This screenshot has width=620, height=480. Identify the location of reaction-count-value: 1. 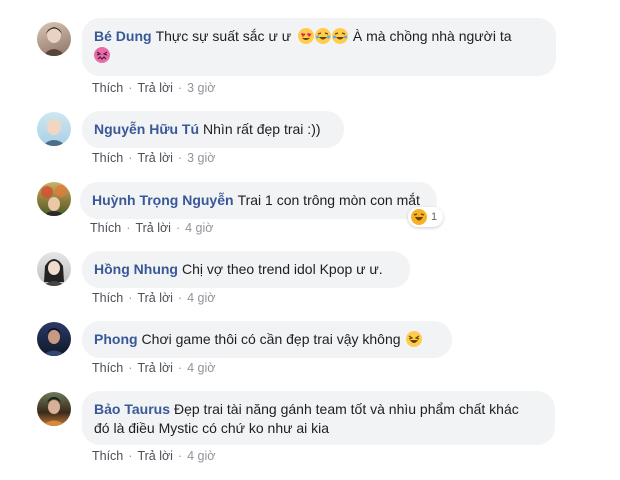
(434, 217).